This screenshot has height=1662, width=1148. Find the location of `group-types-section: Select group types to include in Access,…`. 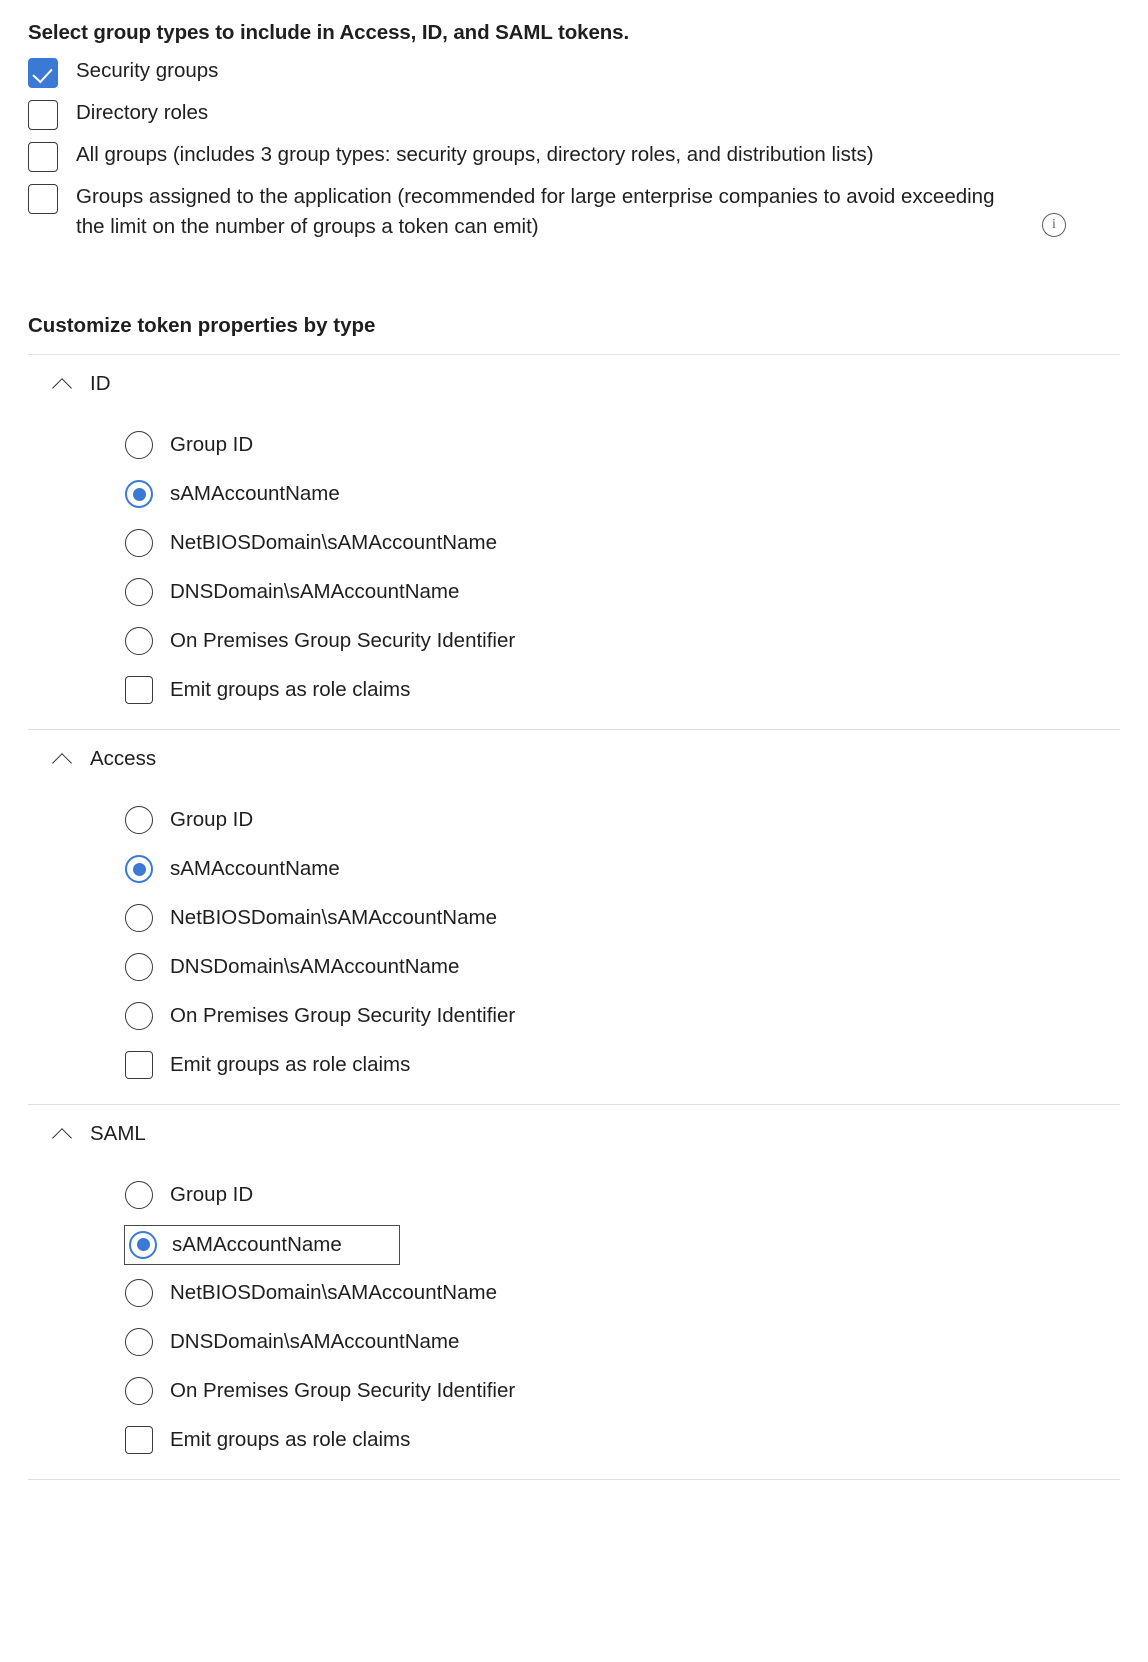

group-types-section: Select group types to include in Access,… is located at coordinates (574, 121).